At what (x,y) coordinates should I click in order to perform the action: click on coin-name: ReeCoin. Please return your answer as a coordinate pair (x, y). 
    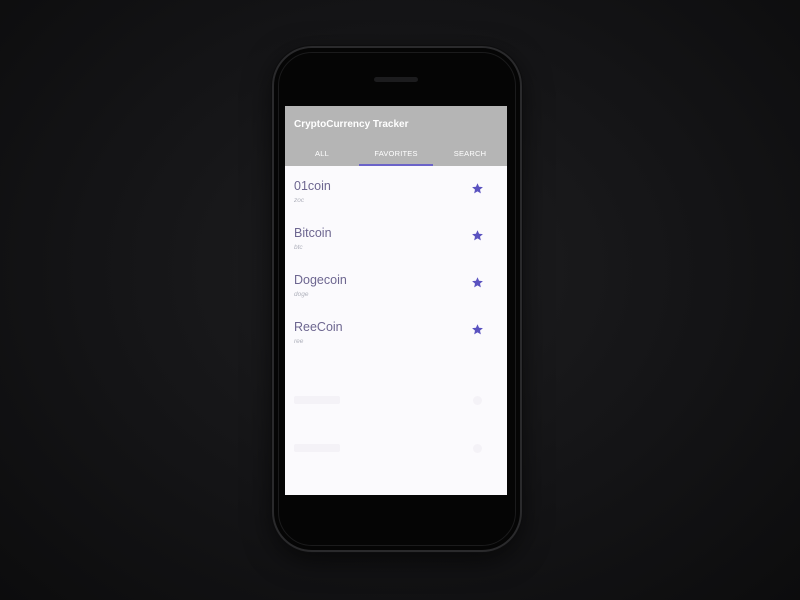
    Looking at the image, I should click on (318, 327).